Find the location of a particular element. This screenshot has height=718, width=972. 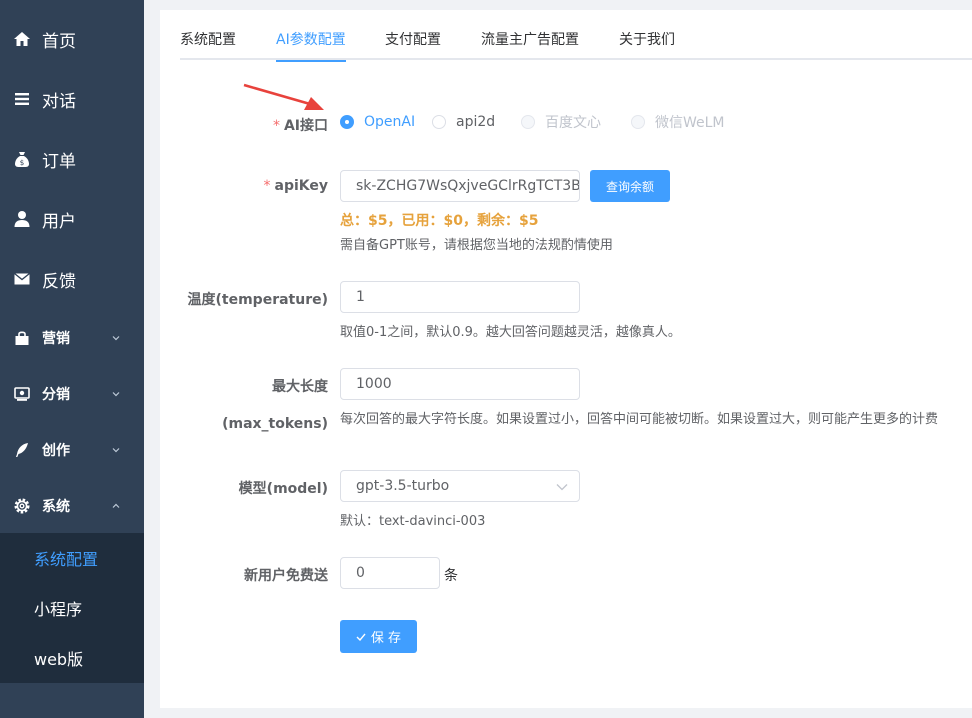

annotation-arrow-icon is located at coordinates (283, 96).